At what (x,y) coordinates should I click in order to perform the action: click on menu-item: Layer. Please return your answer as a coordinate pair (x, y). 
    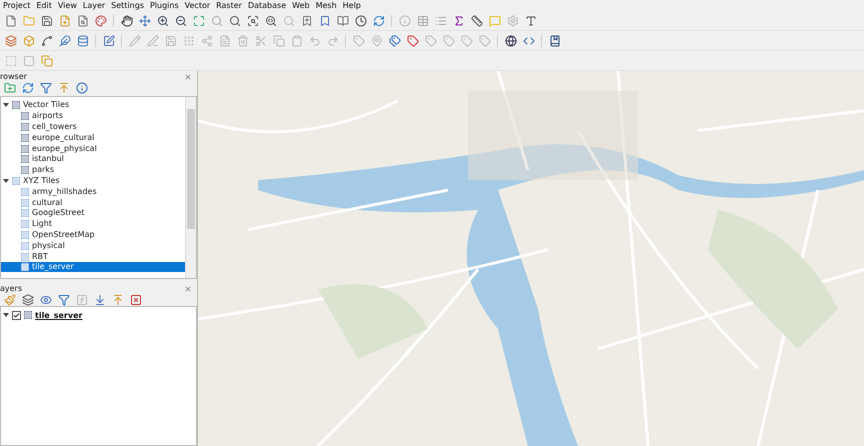
    Looking at the image, I should click on (94, 5).